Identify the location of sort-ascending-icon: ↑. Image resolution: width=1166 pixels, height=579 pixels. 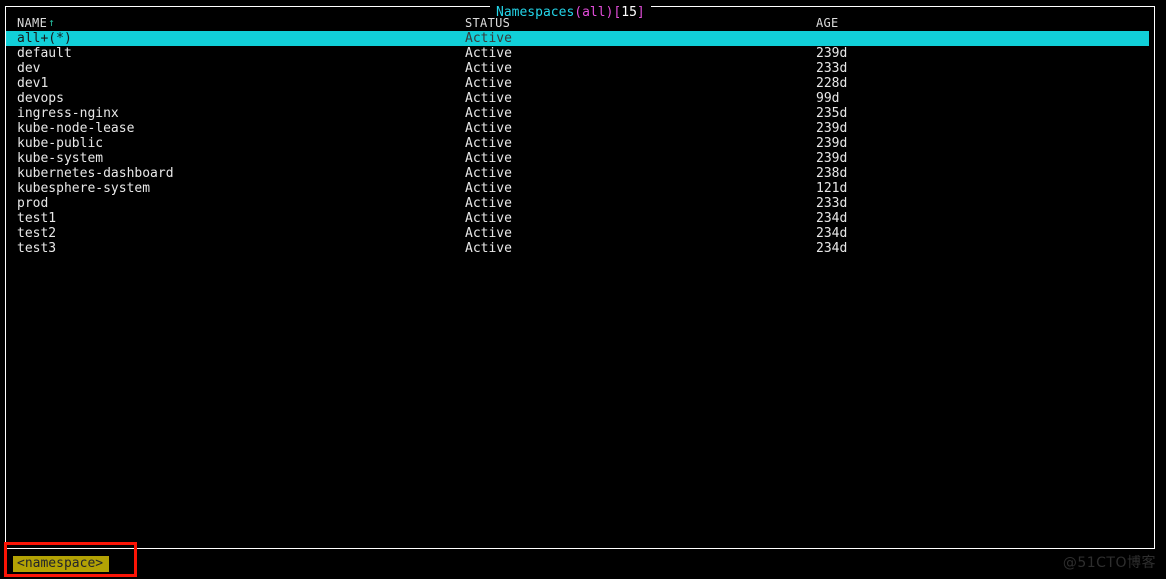
(52, 22).